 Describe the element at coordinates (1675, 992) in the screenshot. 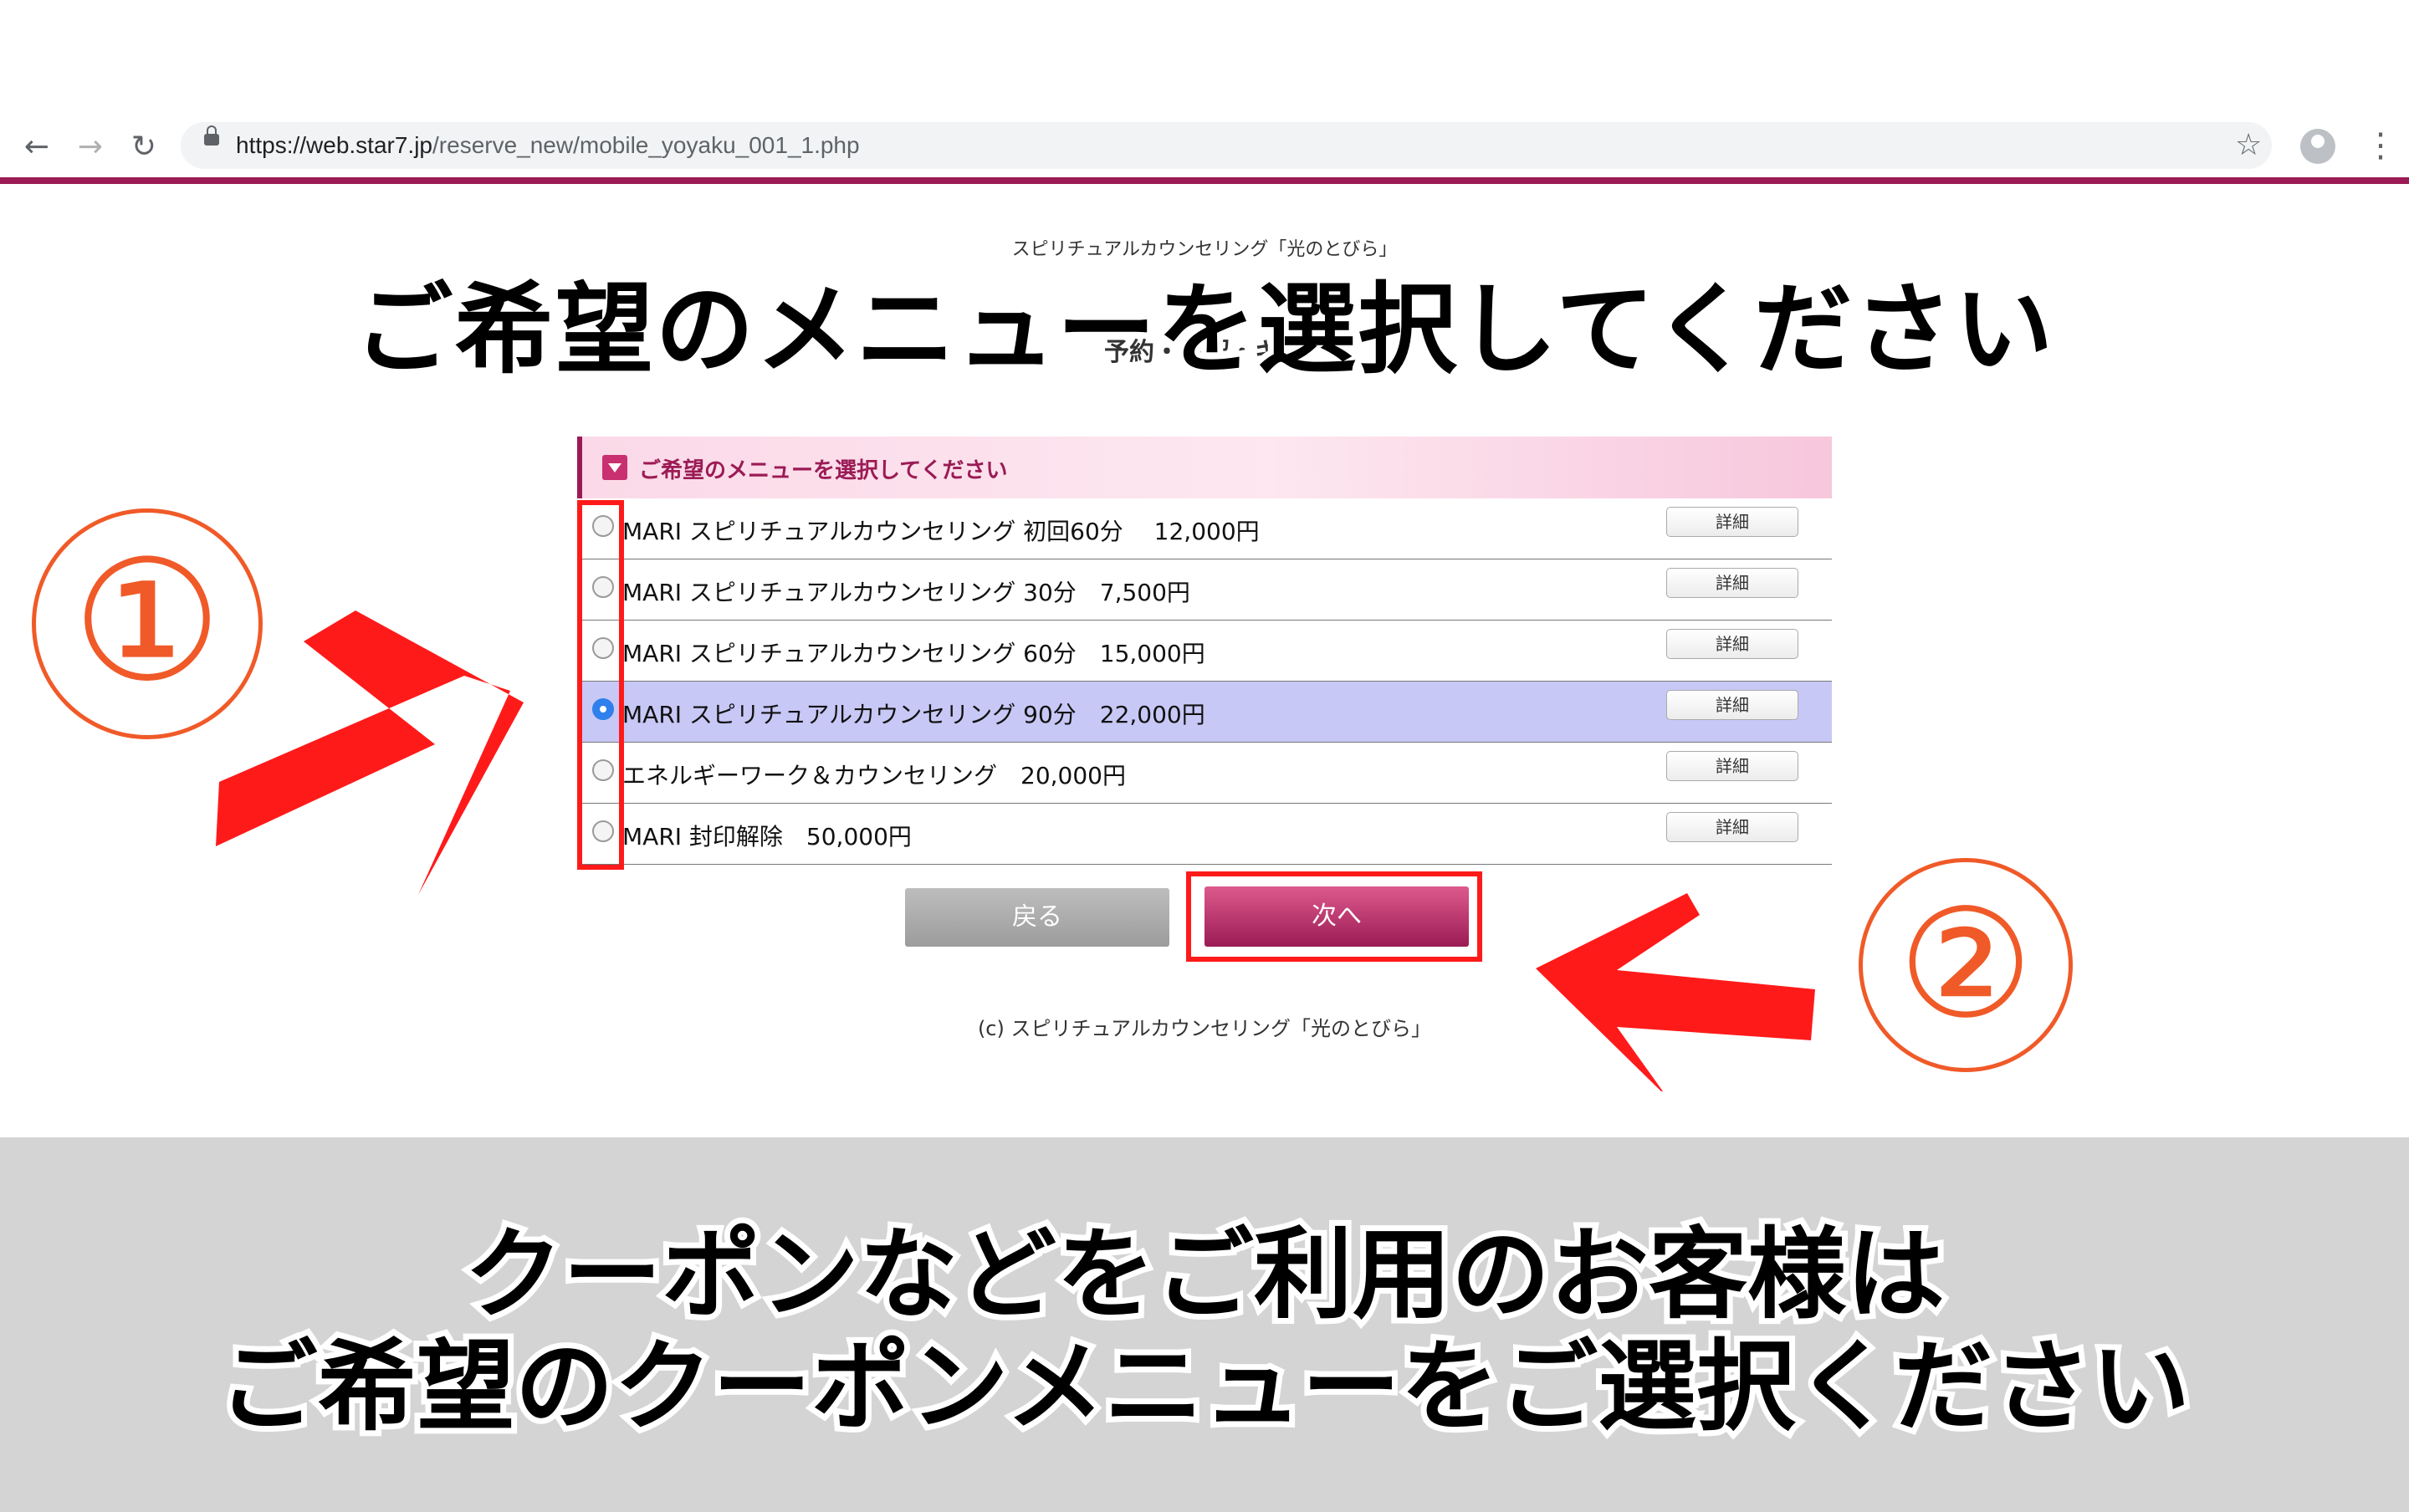

I see `arrow-left-annotation-icon` at that location.